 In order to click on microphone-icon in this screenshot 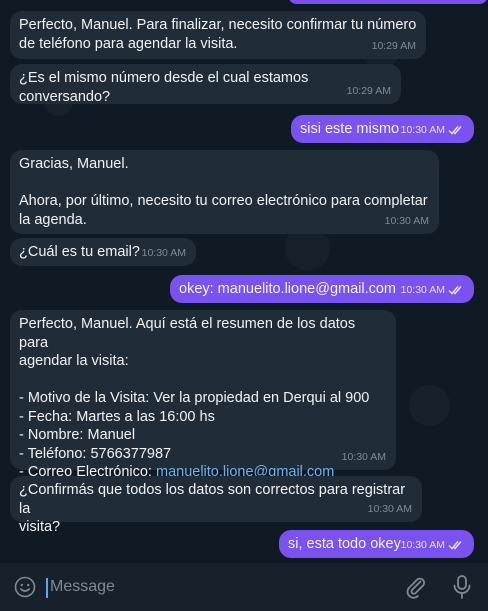, I will do `click(462, 587)`.